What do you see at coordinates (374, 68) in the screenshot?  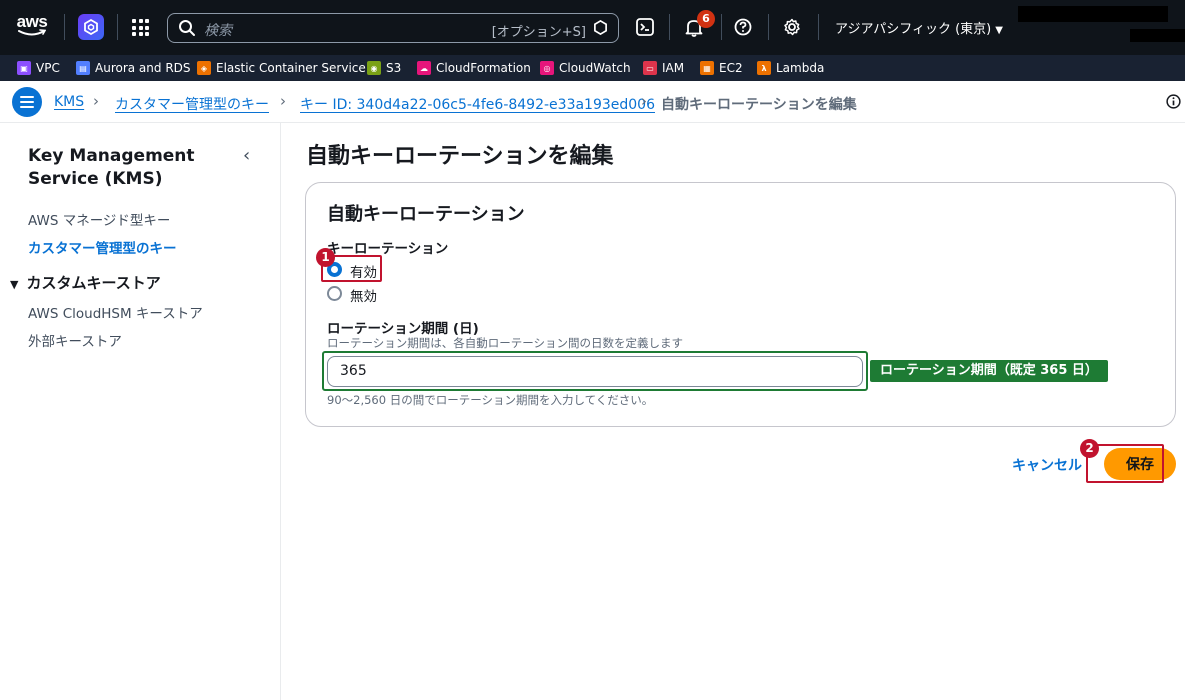 I see `s3-icon: ◉` at bounding box center [374, 68].